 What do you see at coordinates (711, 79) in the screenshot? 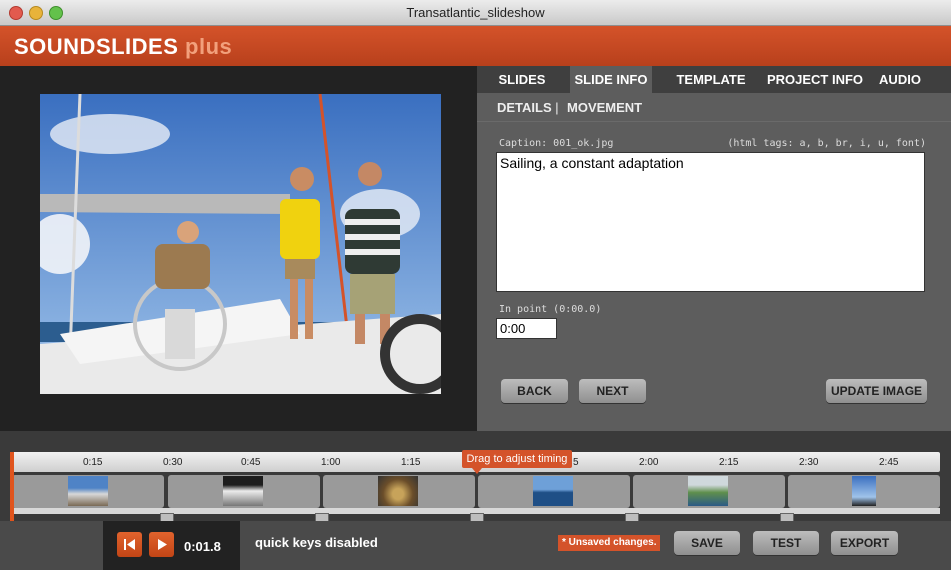
I see `tab-template: TEMPLATE` at bounding box center [711, 79].